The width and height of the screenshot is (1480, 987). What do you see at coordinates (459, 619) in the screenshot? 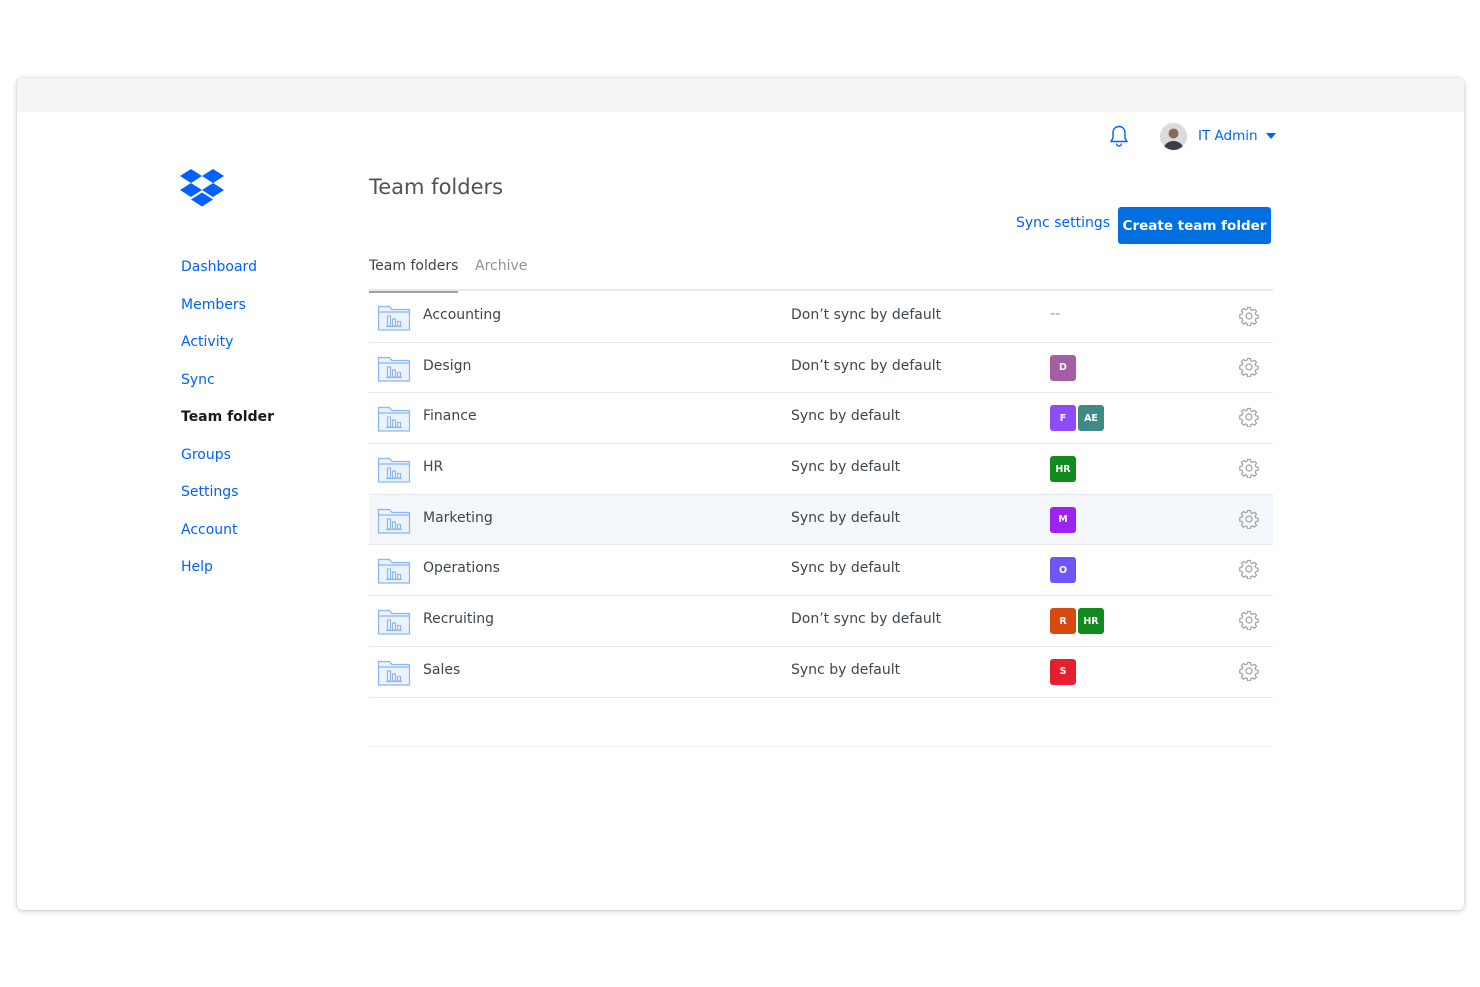
I see `folder-name: Recruiting` at bounding box center [459, 619].